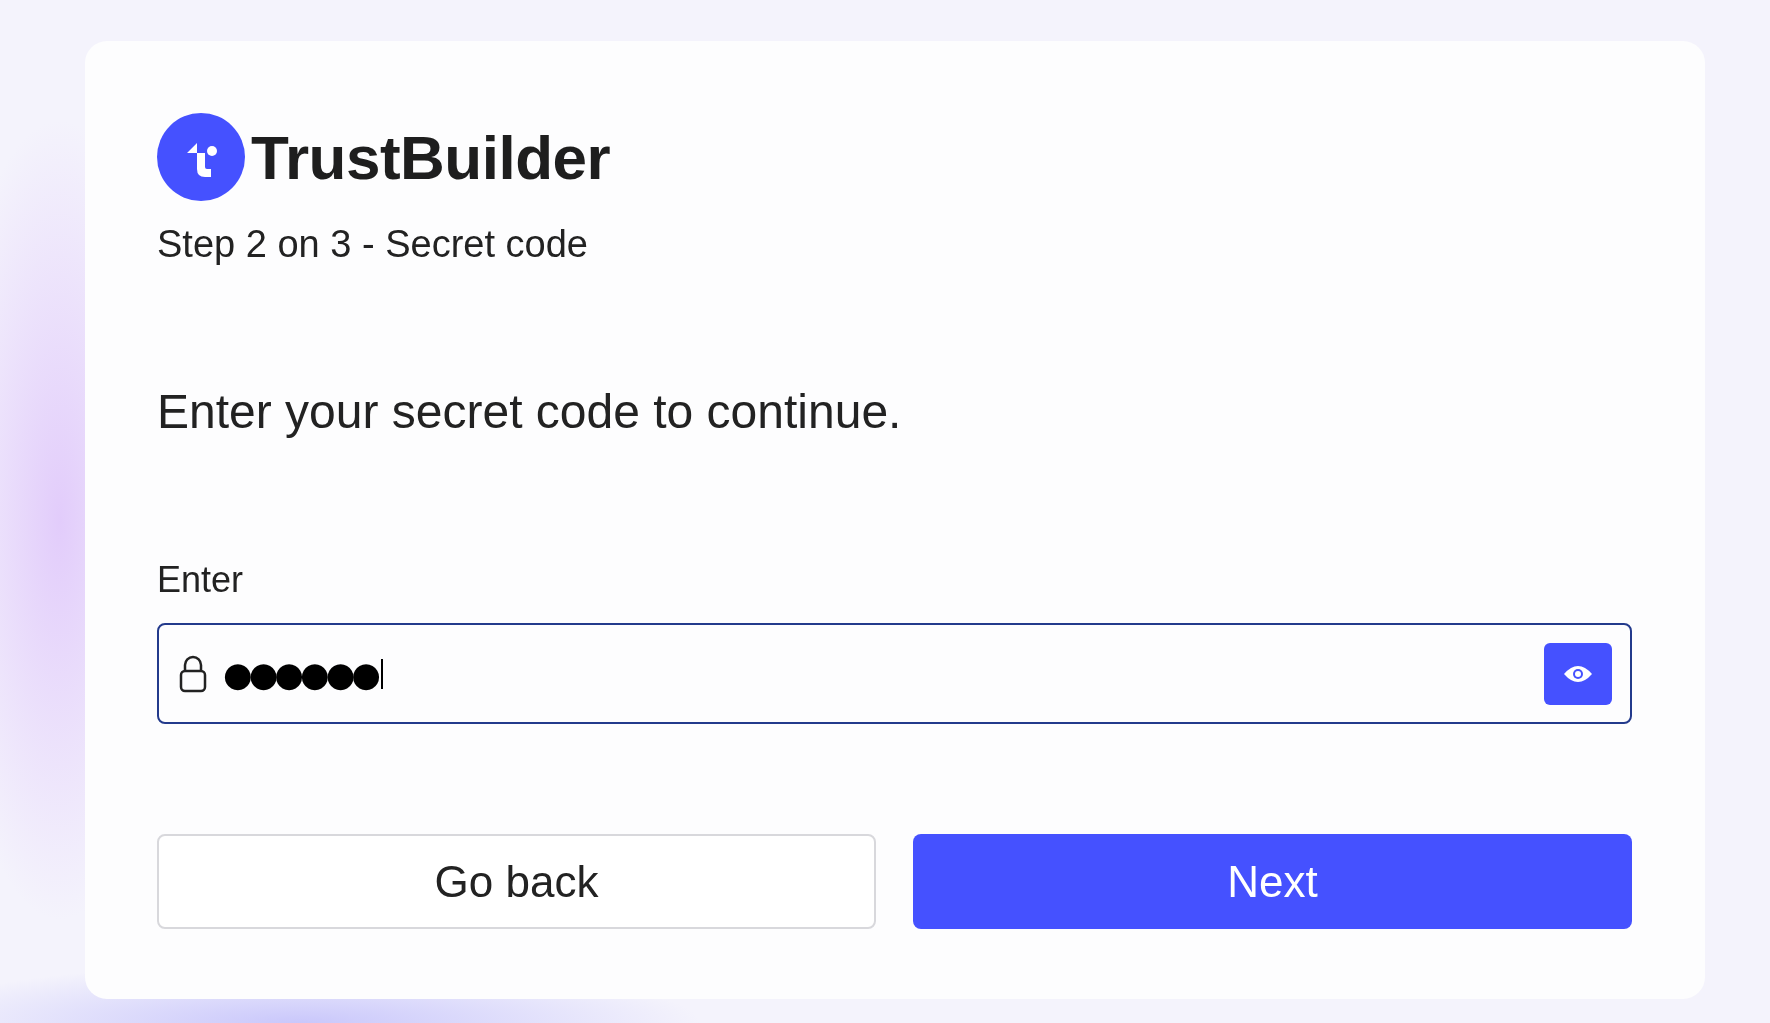 The height and width of the screenshot is (1023, 1770). Describe the element at coordinates (894, 673) in the screenshot. I see `secret-code-field: ●●●●●●` at that location.